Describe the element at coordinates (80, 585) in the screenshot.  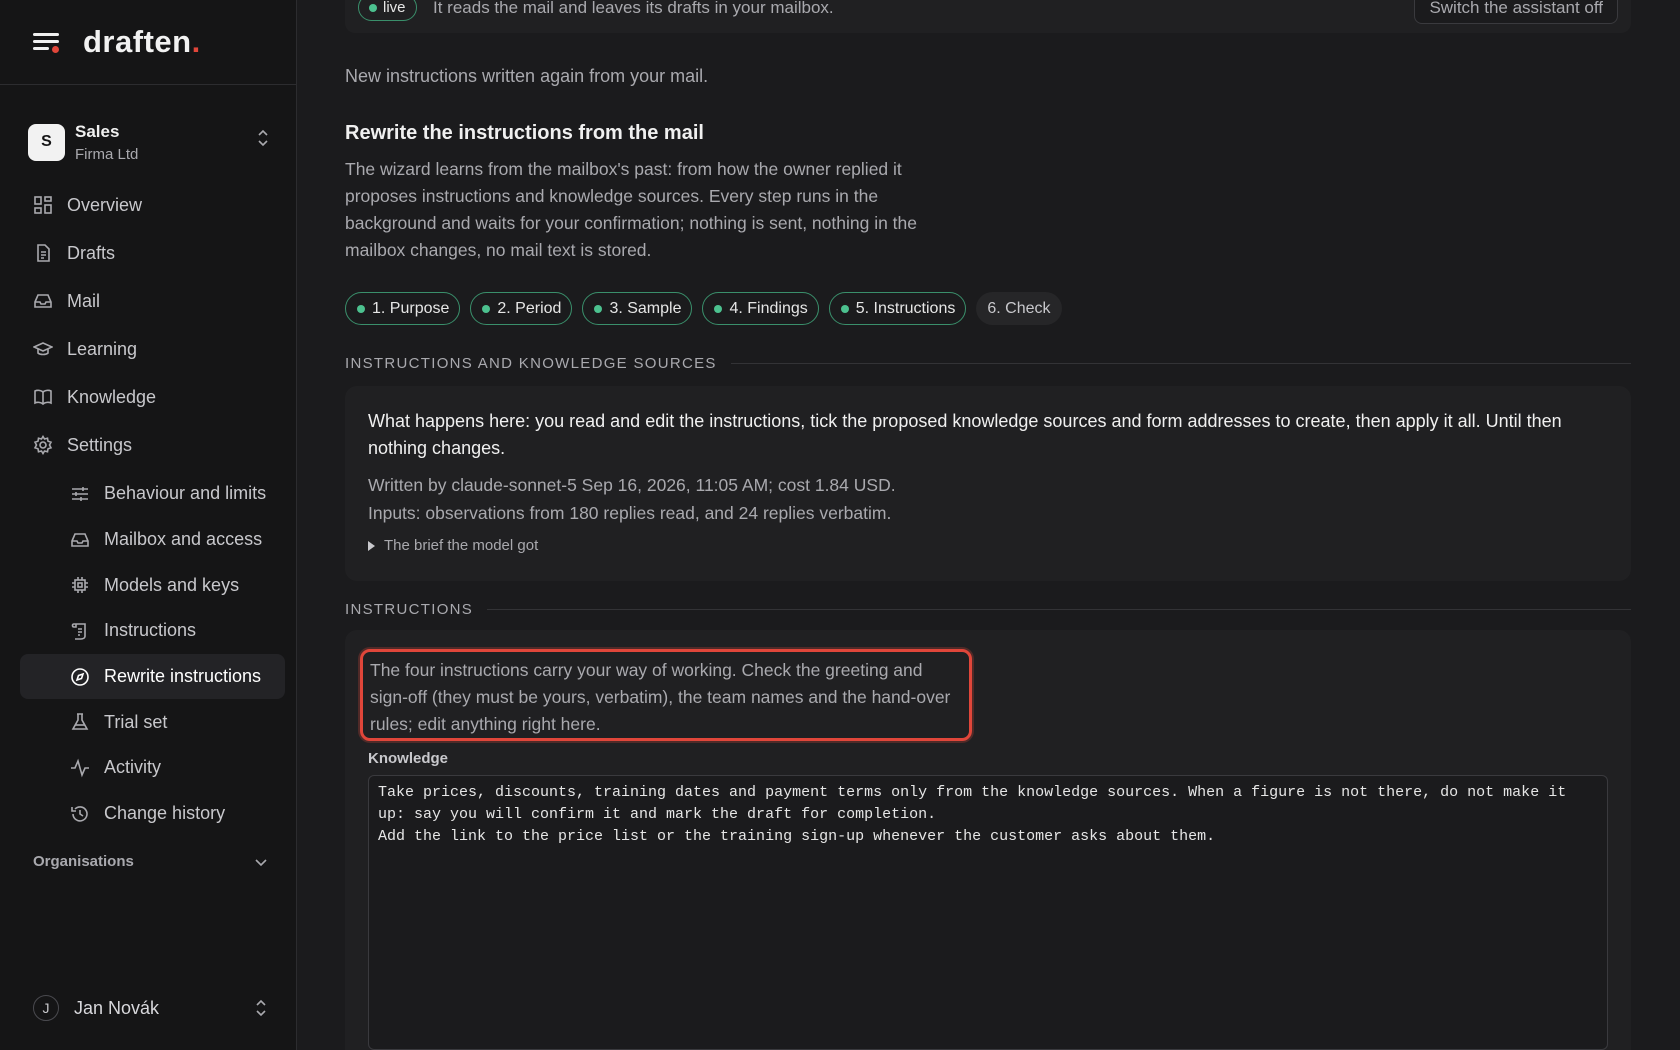
I see `chip-icon` at that location.